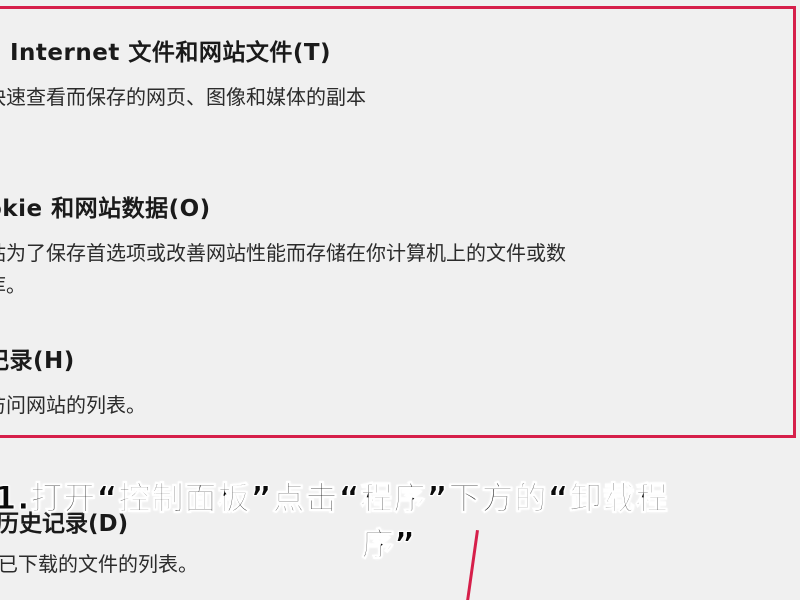 Image resolution: width=800 pixels, height=600 pixels. What do you see at coordinates (183, 97) in the screenshot?
I see `option-description: 快速查看而保存的网页、图像和媒体的副本` at bounding box center [183, 97].